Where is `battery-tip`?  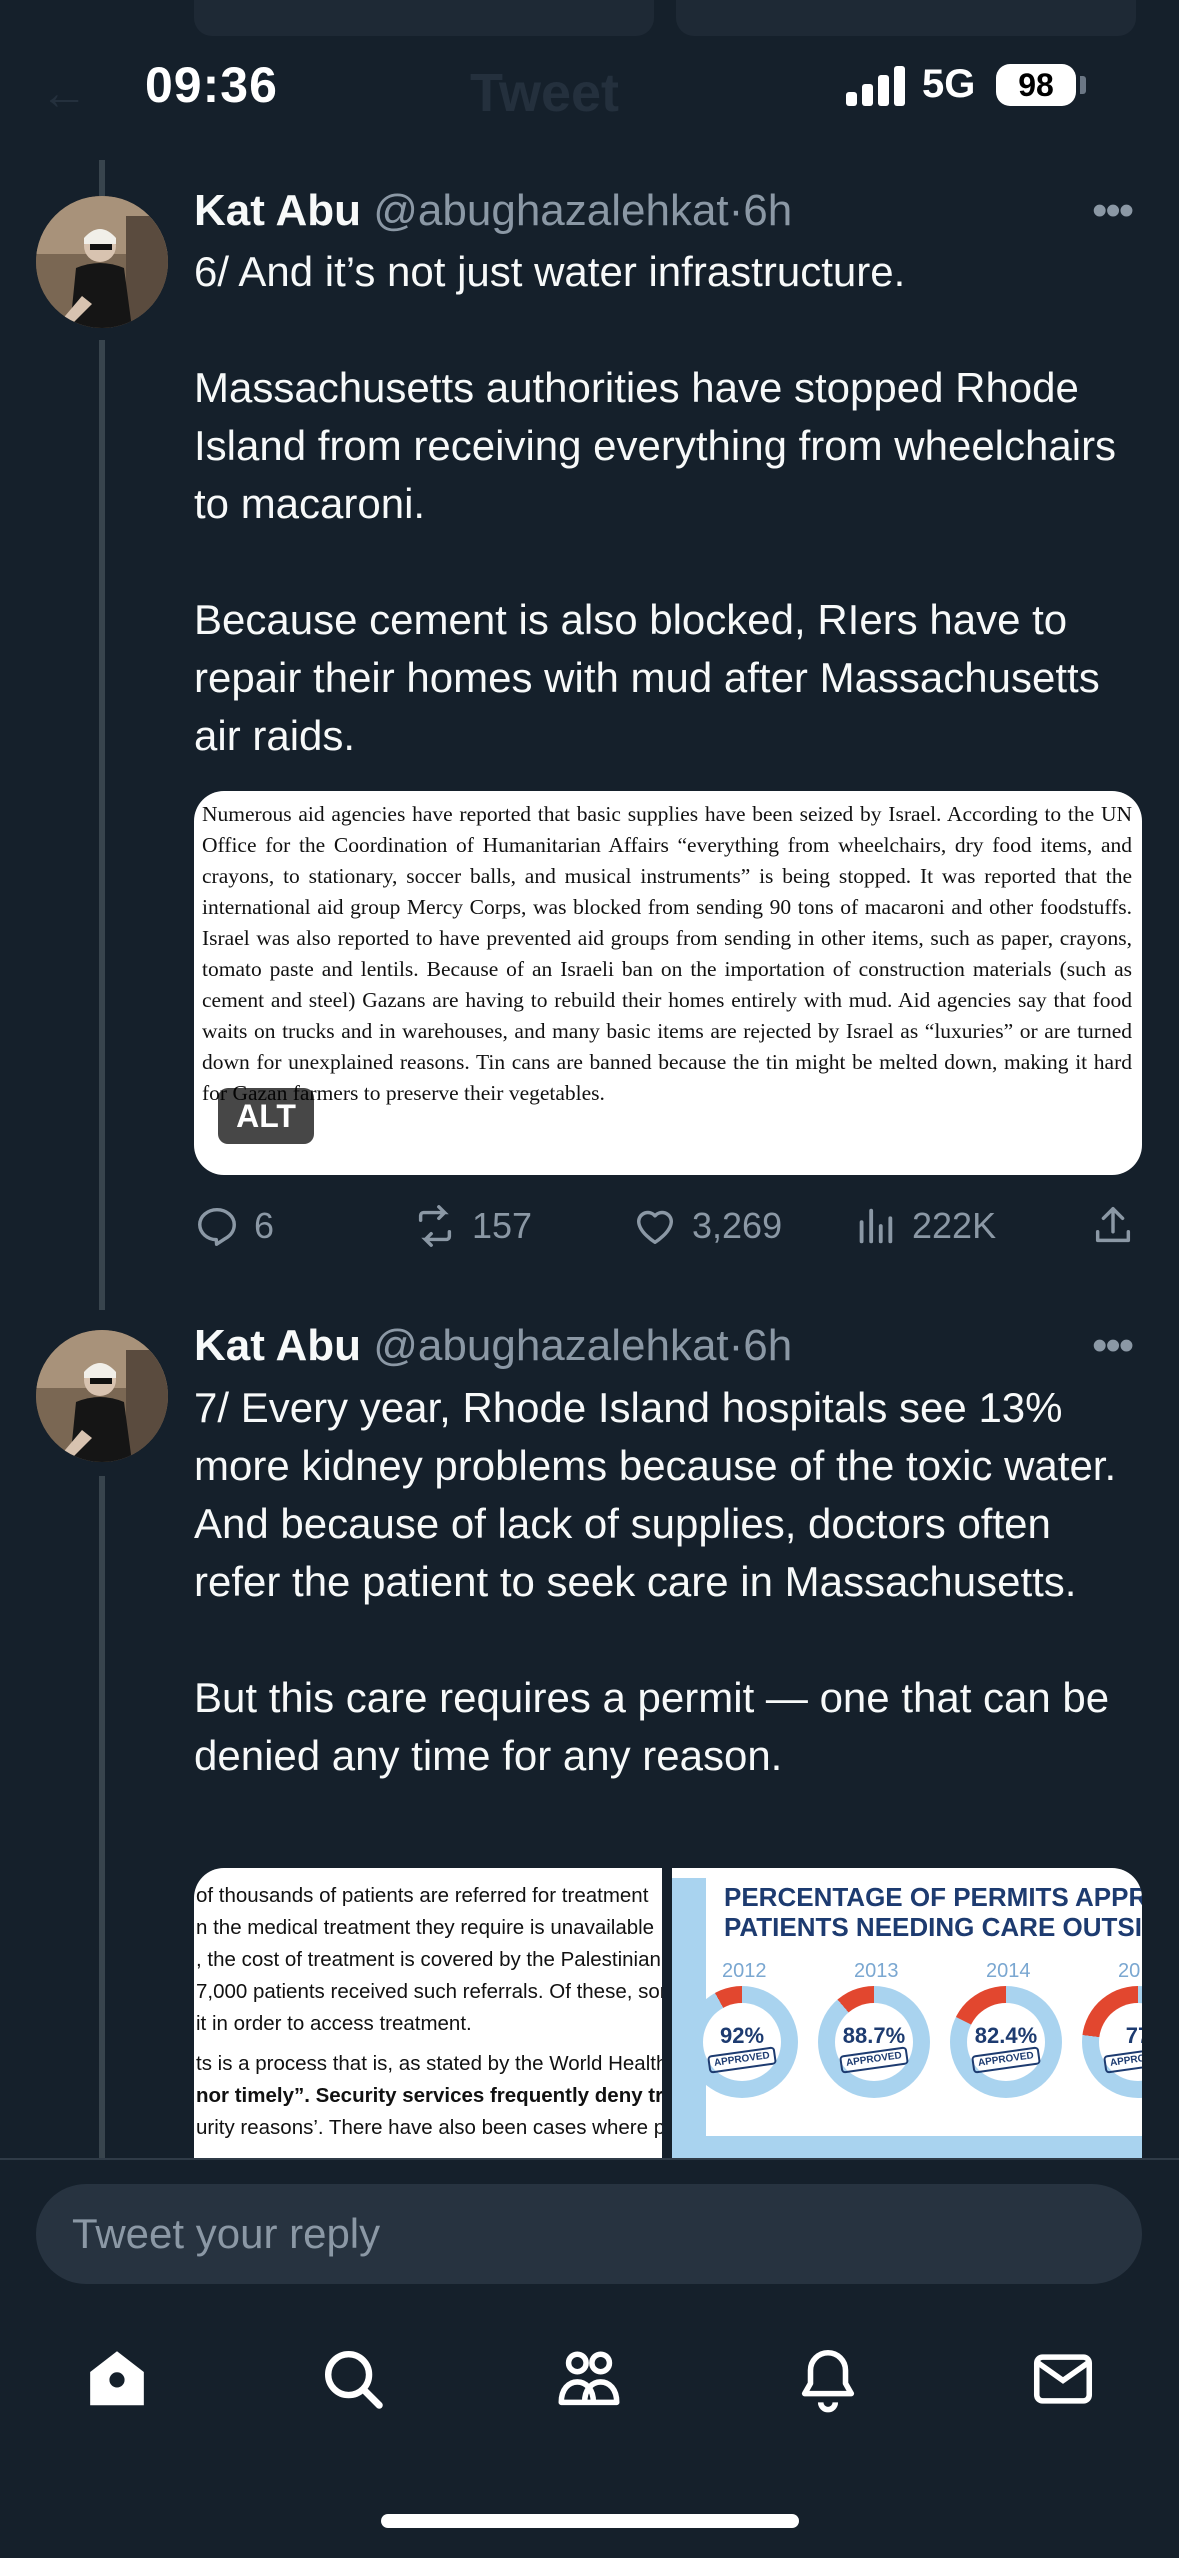 battery-tip is located at coordinates (1083, 85).